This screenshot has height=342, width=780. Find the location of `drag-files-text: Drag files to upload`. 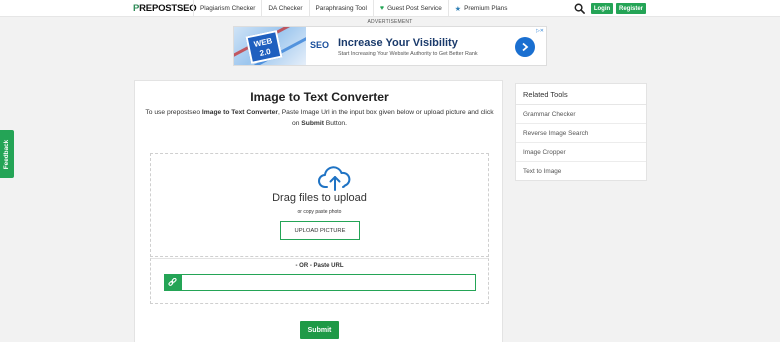

drag-files-text: Drag files to upload is located at coordinates (319, 198).